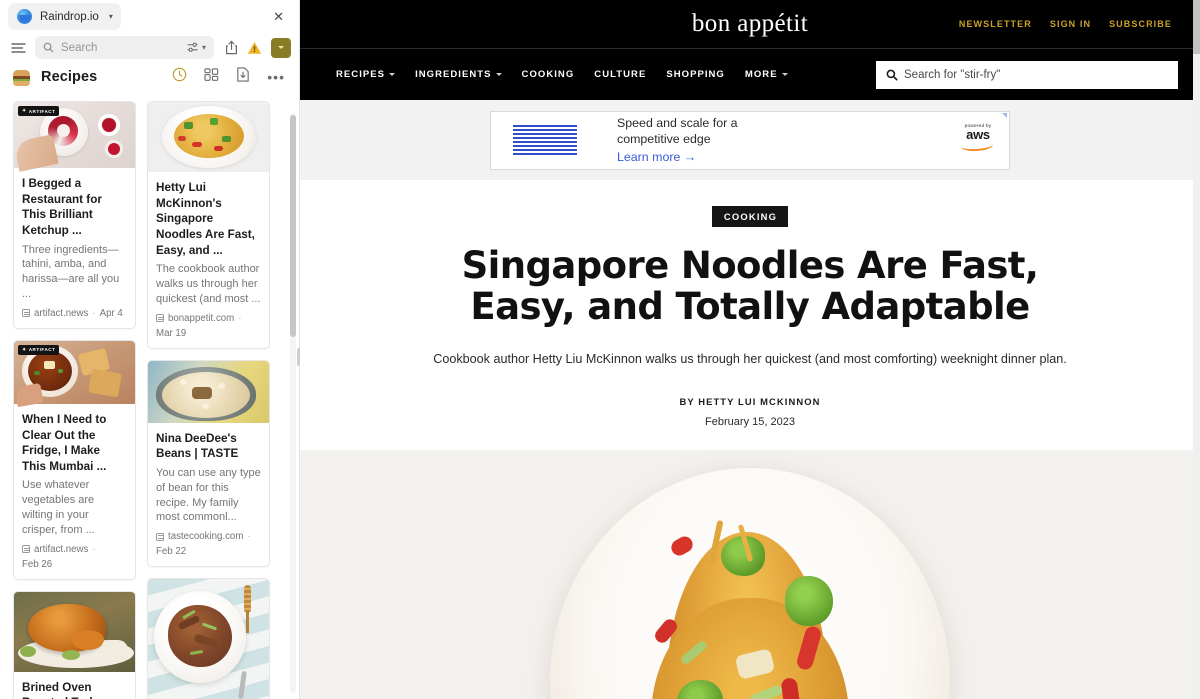 The height and width of the screenshot is (699, 1200). I want to click on header-utility-links: NEWSLETTER SIGN IN SUBSCRIBE, so click(1079, 24).